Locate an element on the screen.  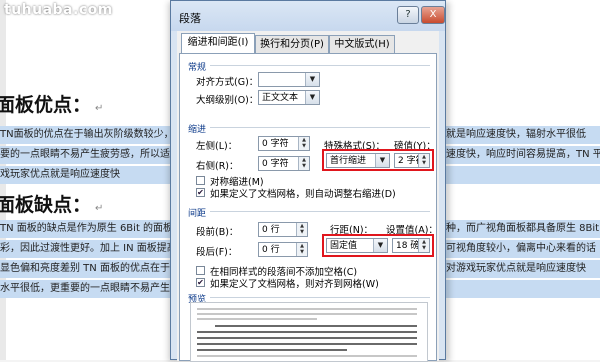
text-line: TN面板的优点在于输出灰阶级数较少，液 is located at coordinates (85, 135).